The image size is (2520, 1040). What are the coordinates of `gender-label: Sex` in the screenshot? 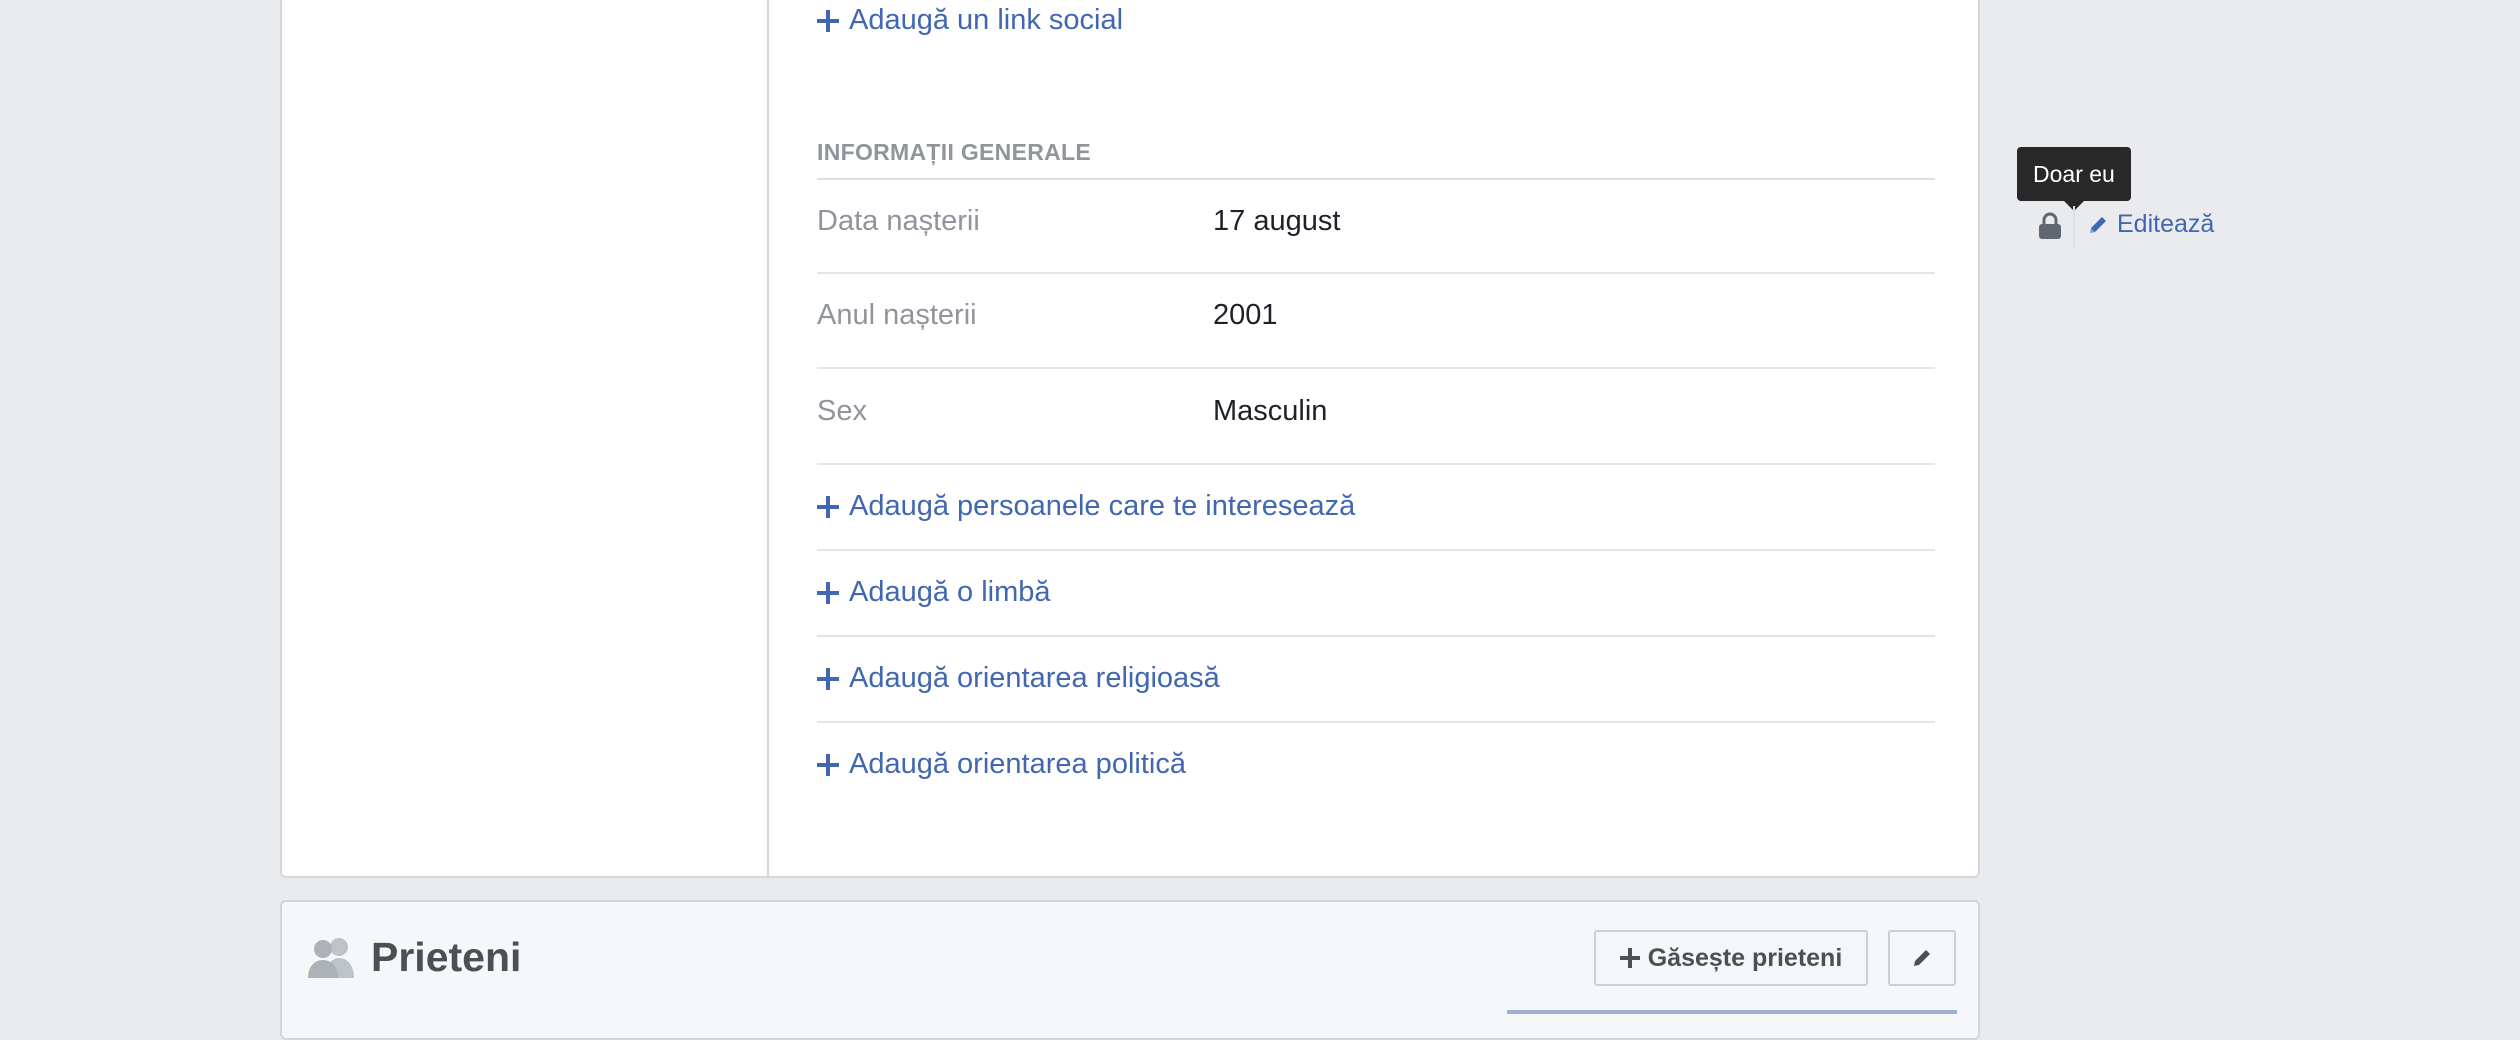 It's located at (842, 411).